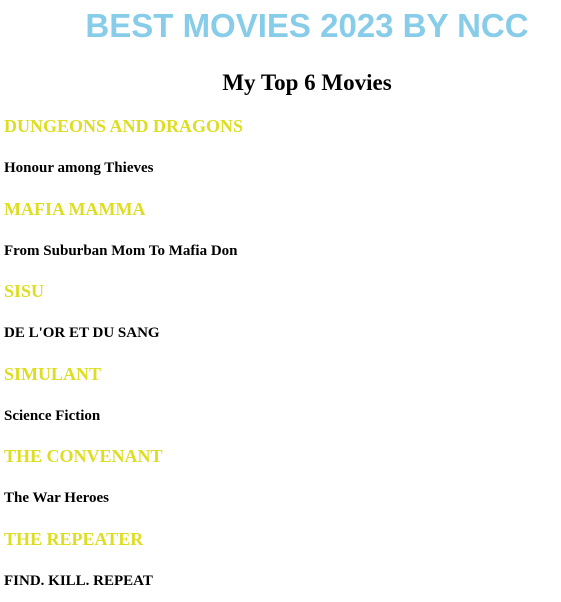  What do you see at coordinates (121, 250) in the screenshot?
I see `movie-tagline: From Suburban Mom To Mafia Don` at bounding box center [121, 250].